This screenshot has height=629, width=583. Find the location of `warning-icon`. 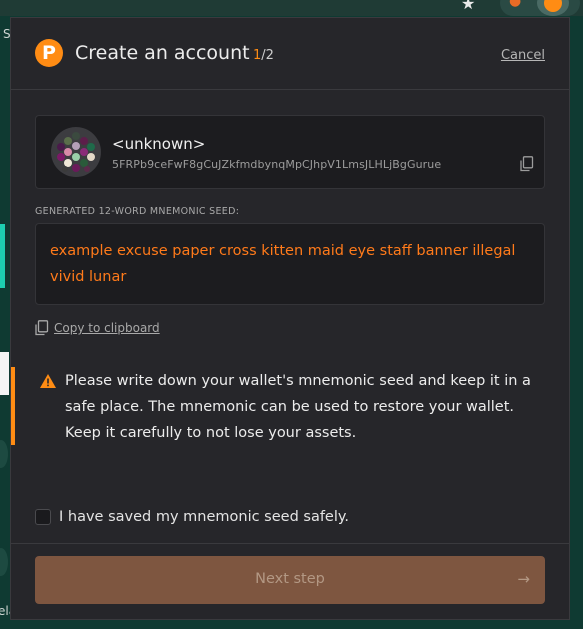

warning-icon is located at coordinates (48, 381).